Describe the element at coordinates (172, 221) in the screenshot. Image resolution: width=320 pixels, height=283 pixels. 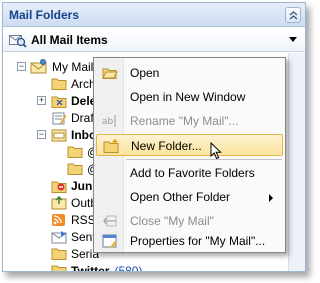
I see `menu-item-label: Close "My Mail"` at that location.